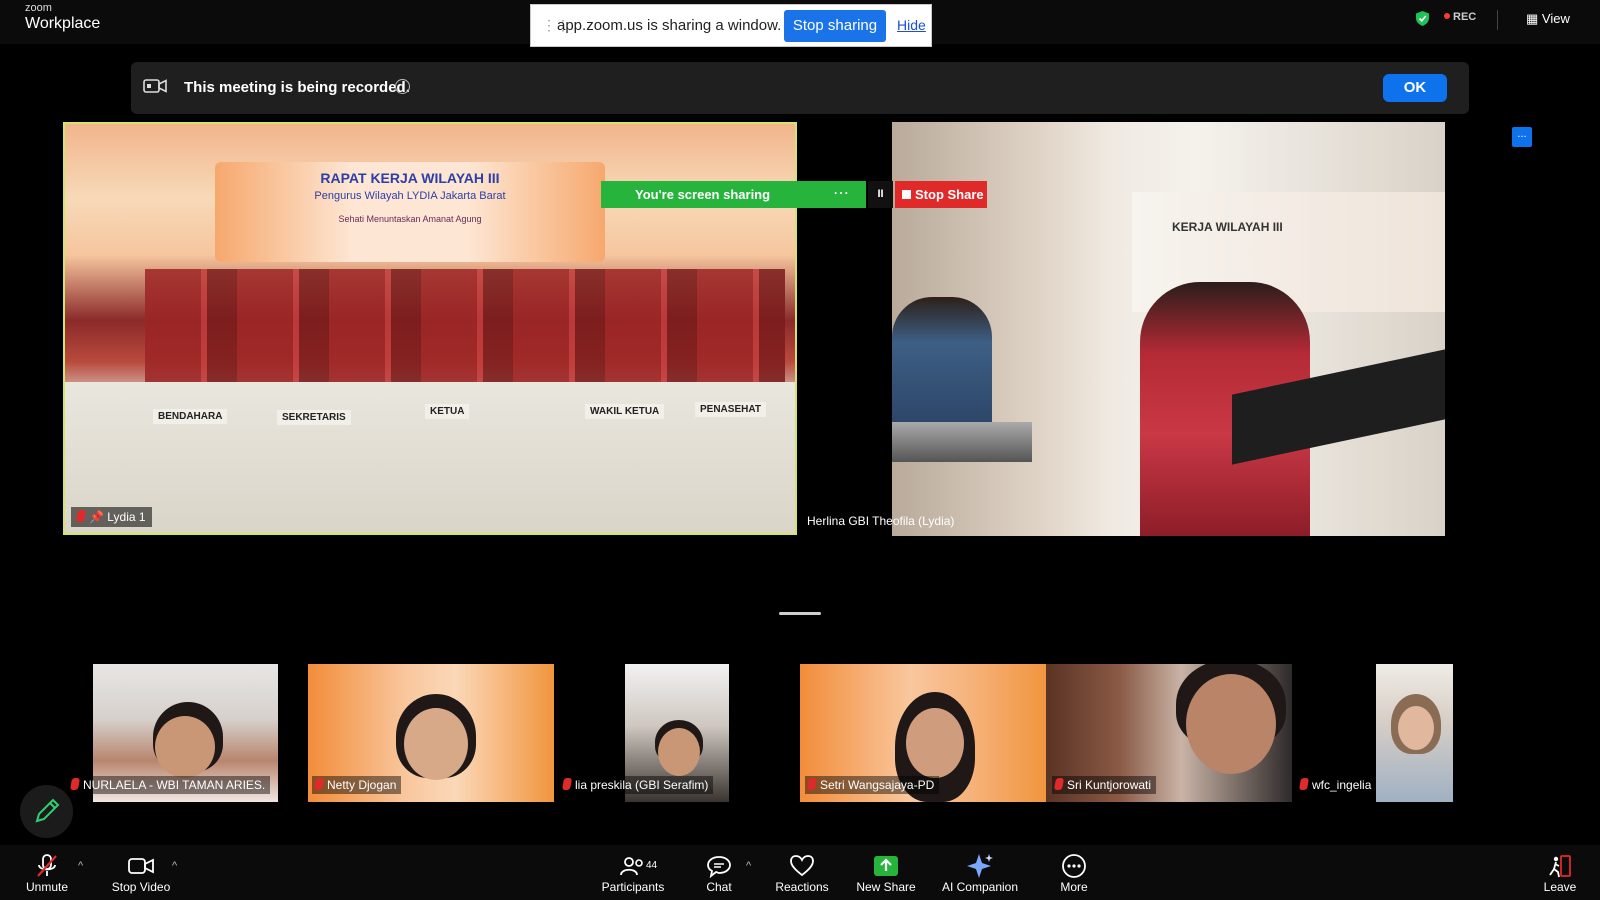 Image resolution: width=1600 pixels, height=900 pixels. I want to click on screen-sharing-label: You're screen sharing, so click(703, 194).